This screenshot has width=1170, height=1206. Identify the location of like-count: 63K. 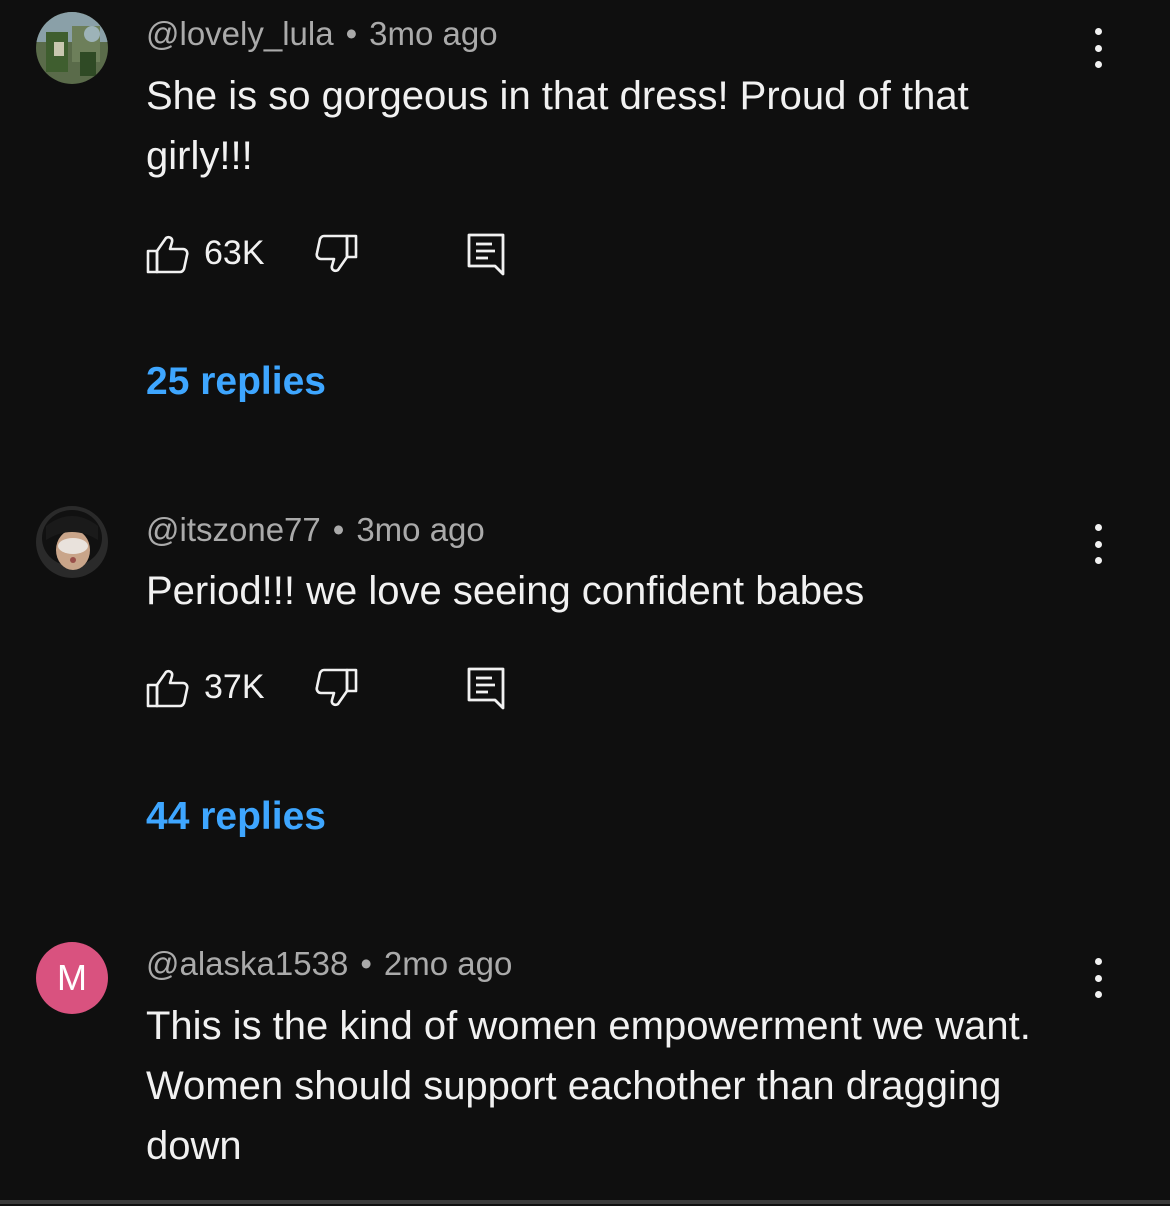
(234, 253).